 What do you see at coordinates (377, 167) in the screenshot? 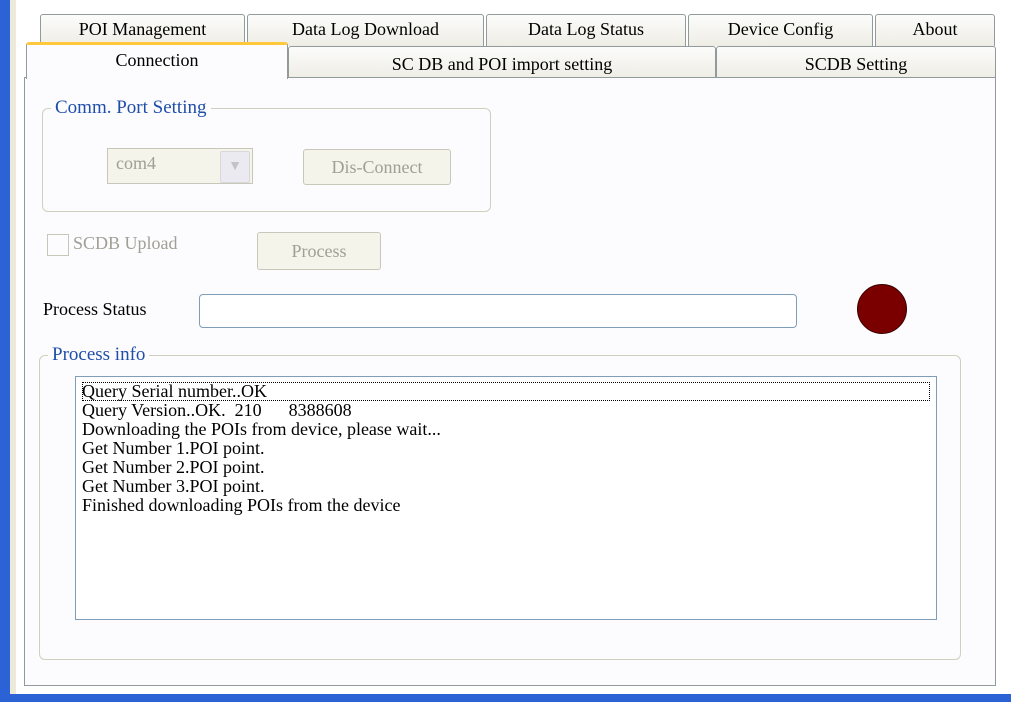
I see `disconnect-button: Dis-Connect` at bounding box center [377, 167].